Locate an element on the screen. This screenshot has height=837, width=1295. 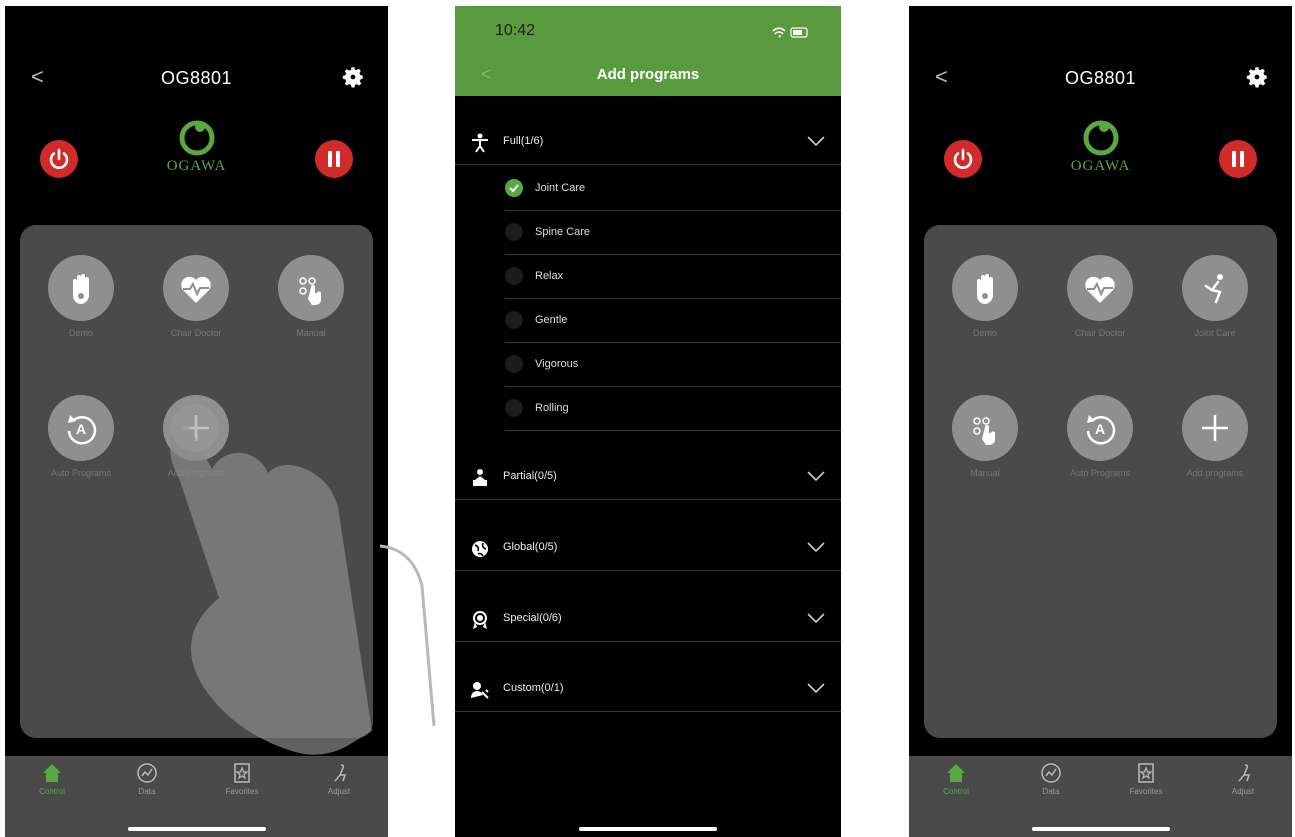
program-item: Gentle is located at coordinates (673, 321).